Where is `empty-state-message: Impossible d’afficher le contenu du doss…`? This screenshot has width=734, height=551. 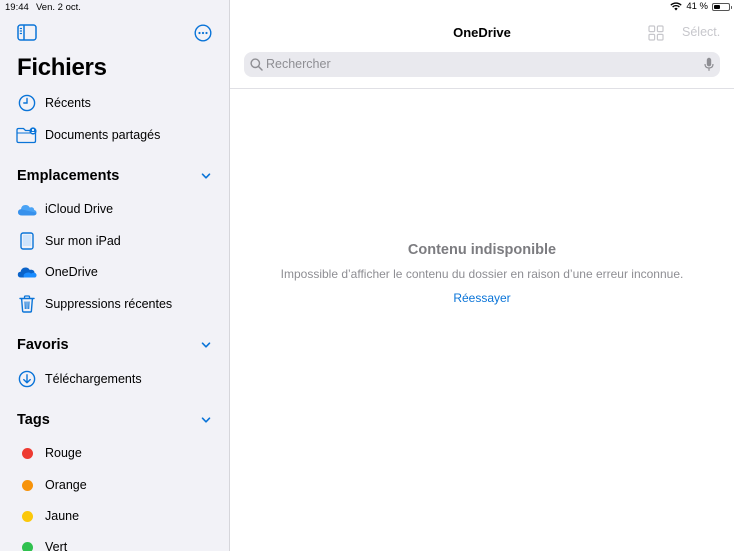 empty-state-message: Impossible d’afficher le contenu du doss… is located at coordinates (482, 274).